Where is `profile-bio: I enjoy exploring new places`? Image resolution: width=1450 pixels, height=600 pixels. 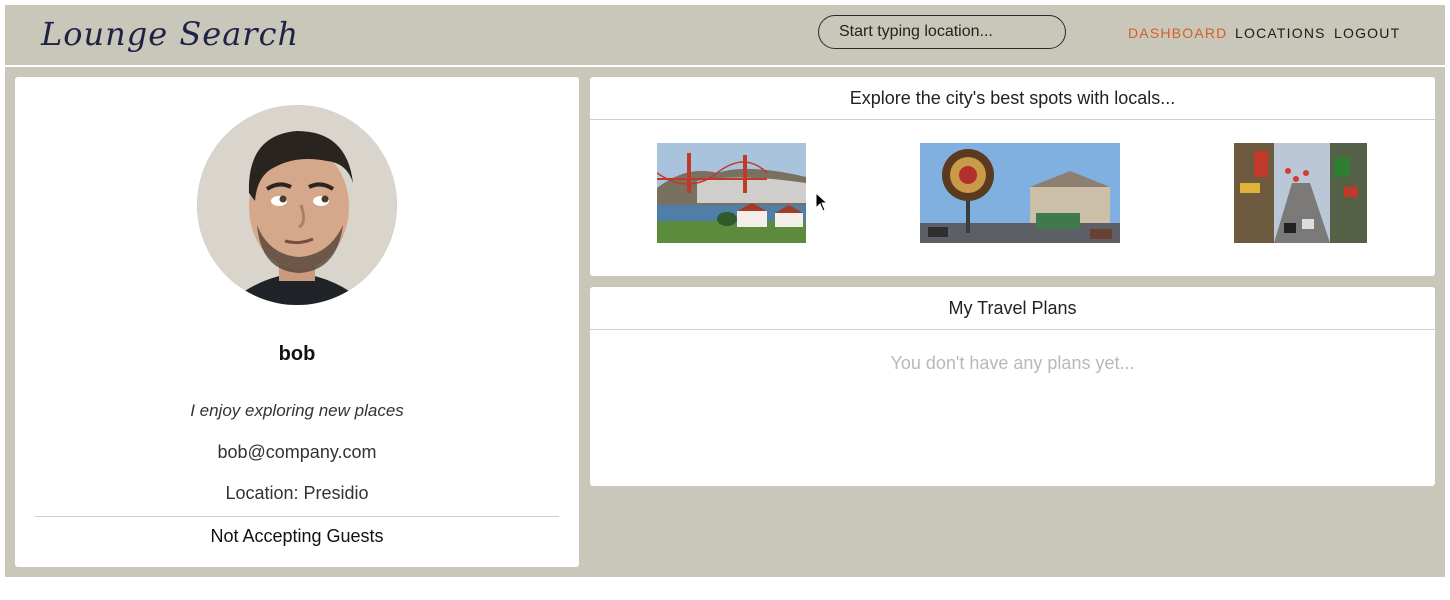 profile-bio: I enjoy exploring new places is located at coordinates (297, 410).